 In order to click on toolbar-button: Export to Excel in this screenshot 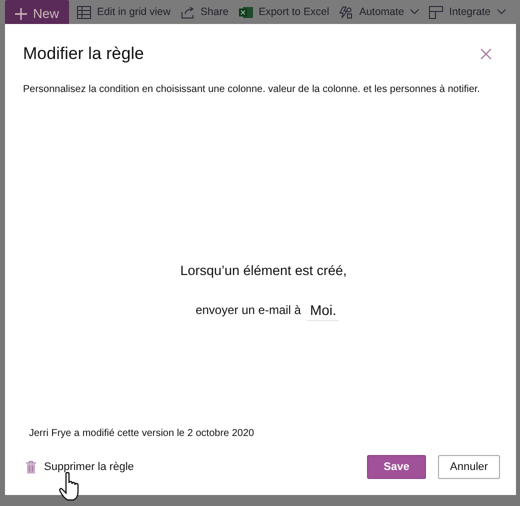, I will do `click(284, 12)`.